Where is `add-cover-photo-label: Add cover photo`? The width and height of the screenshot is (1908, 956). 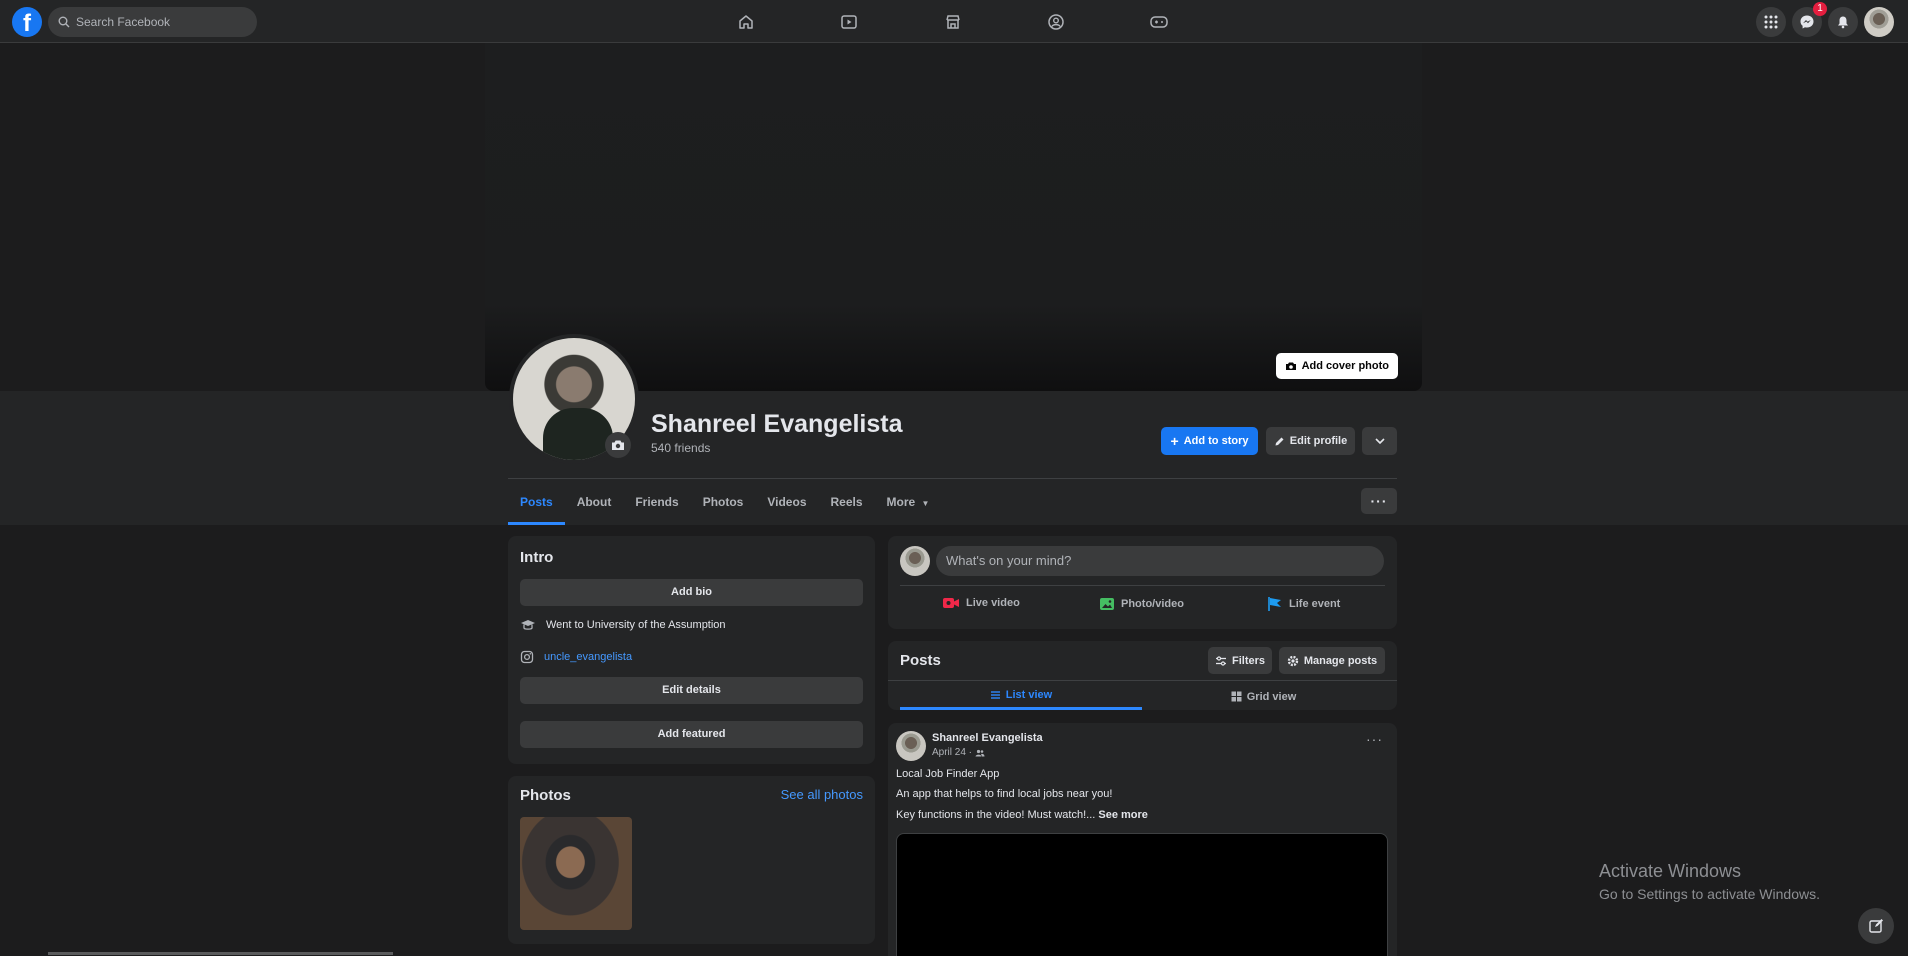 add-cover-photo-label: Add cover photo is located at coordinates (1345, 366).